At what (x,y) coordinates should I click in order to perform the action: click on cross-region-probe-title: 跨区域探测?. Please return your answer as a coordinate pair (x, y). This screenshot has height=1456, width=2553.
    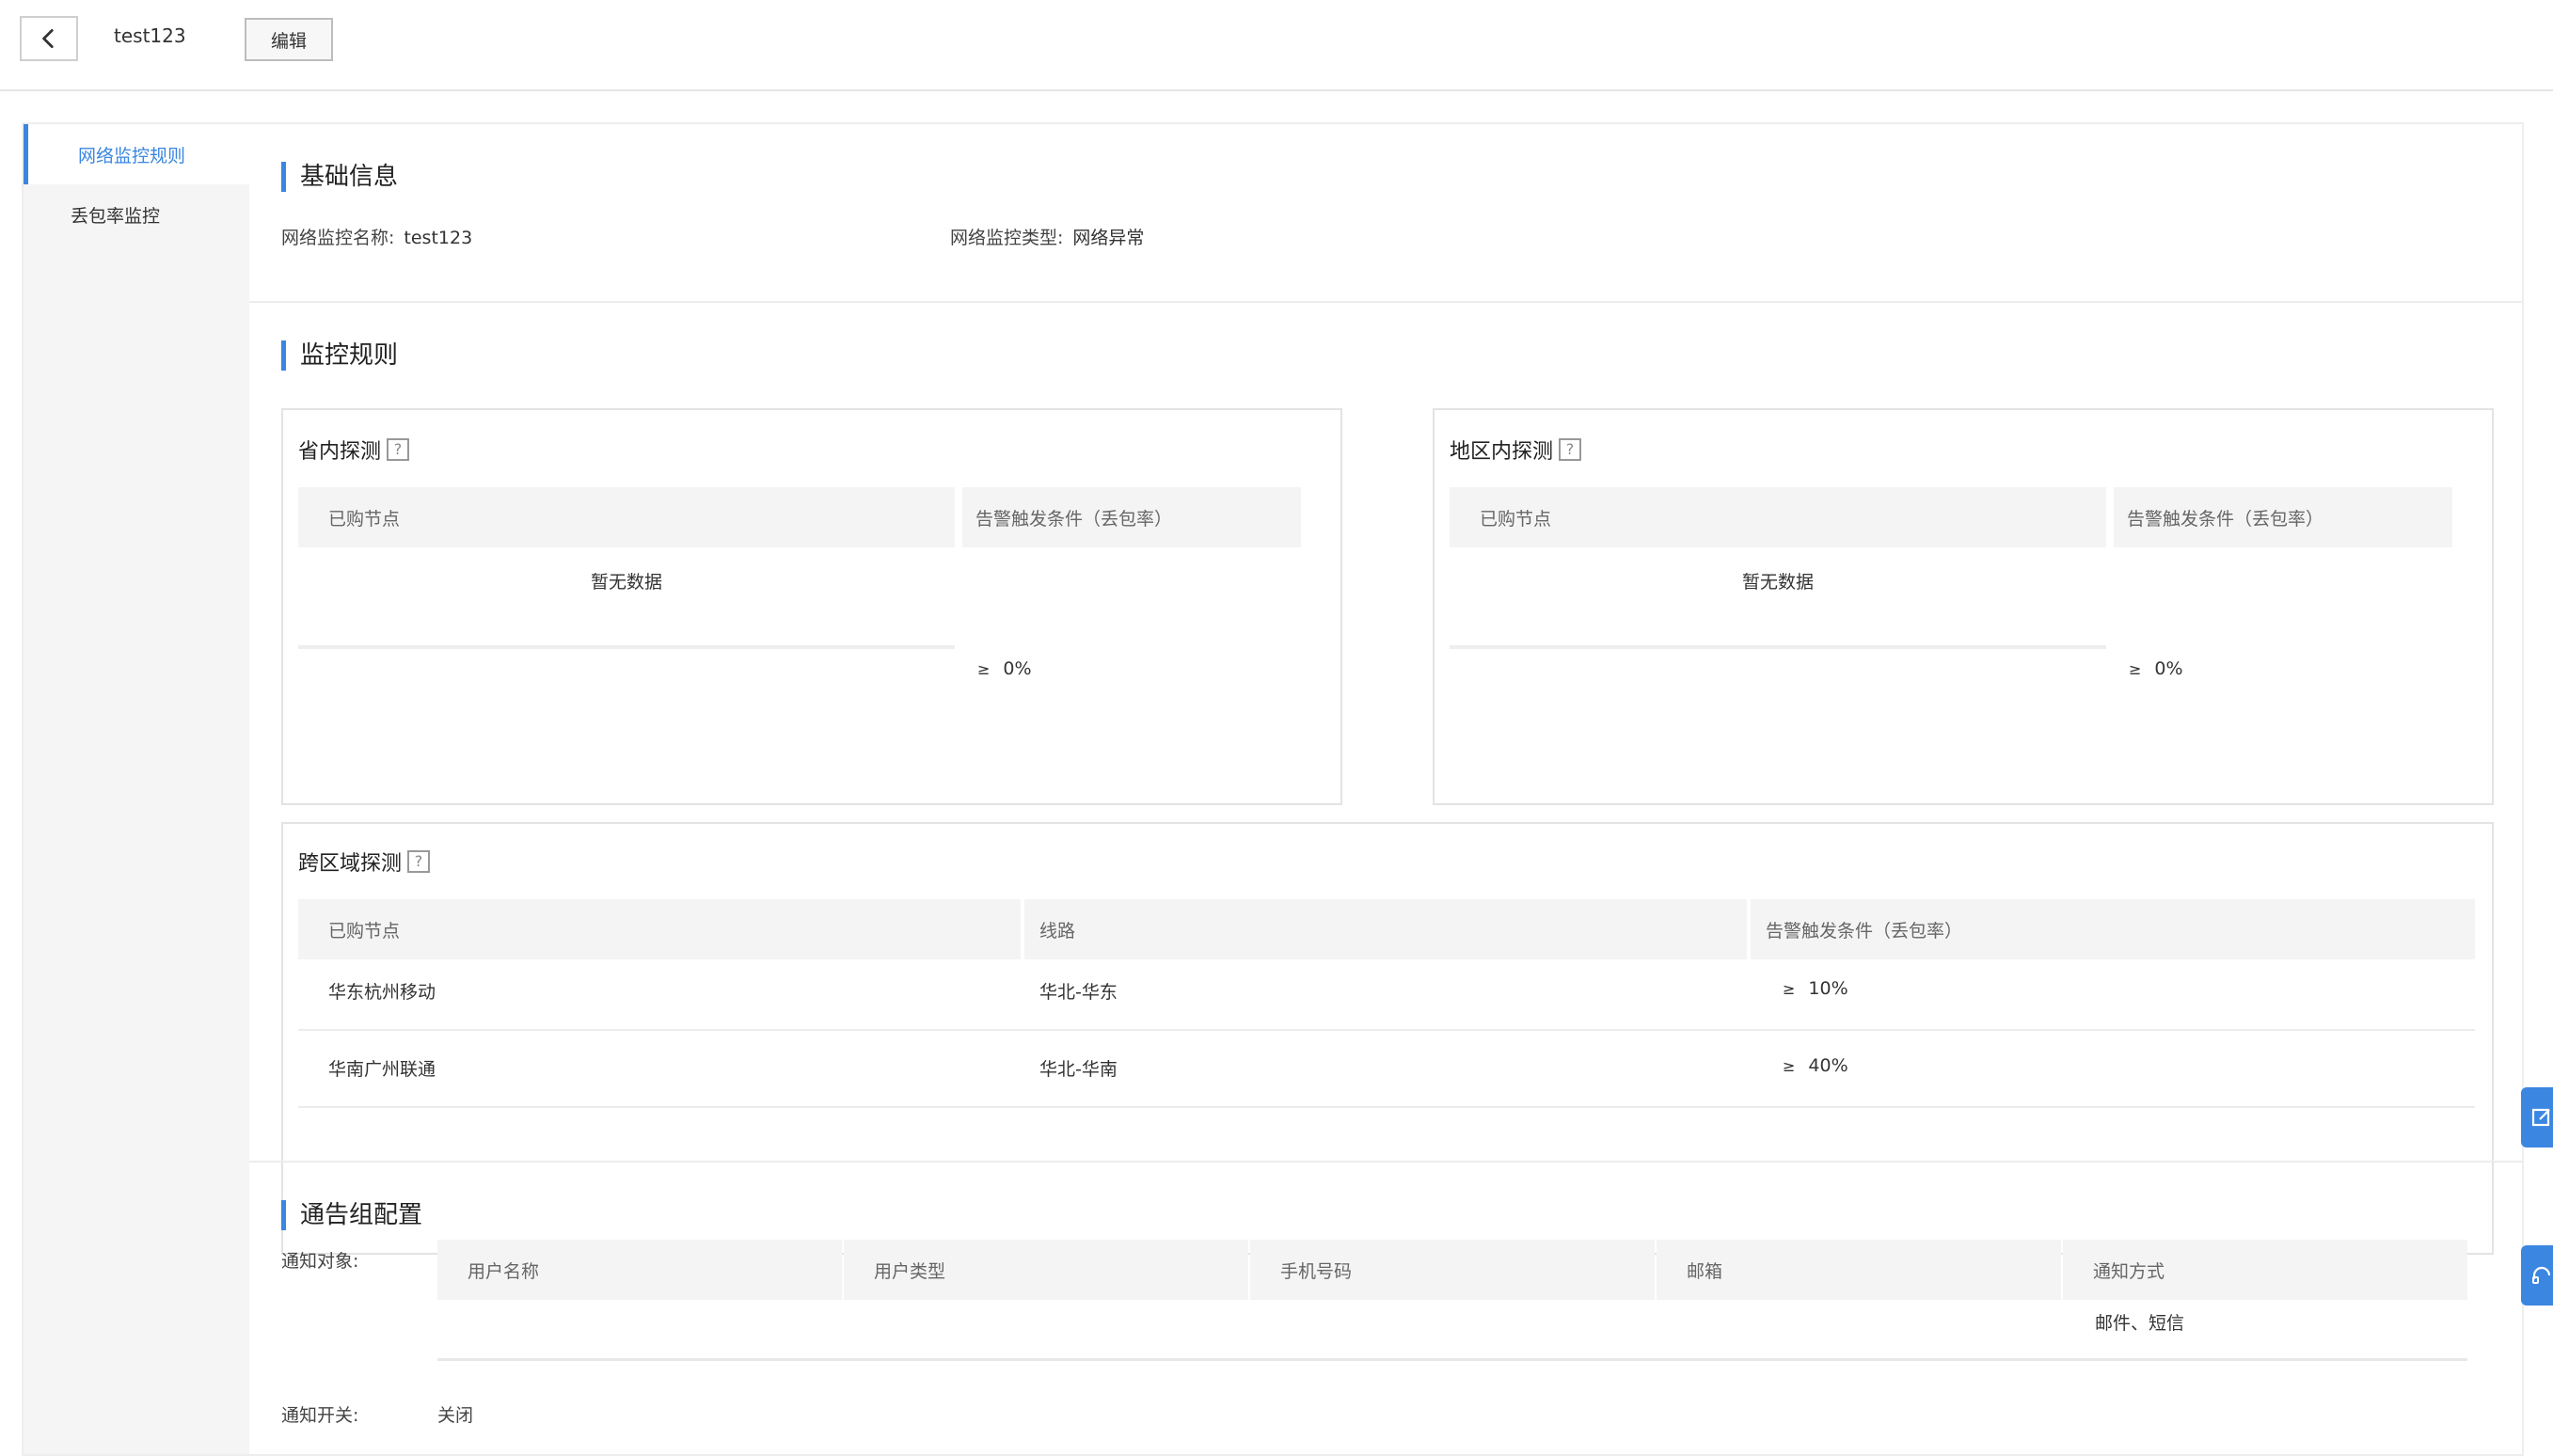
    Looking at the image, I should click on (365, 862).